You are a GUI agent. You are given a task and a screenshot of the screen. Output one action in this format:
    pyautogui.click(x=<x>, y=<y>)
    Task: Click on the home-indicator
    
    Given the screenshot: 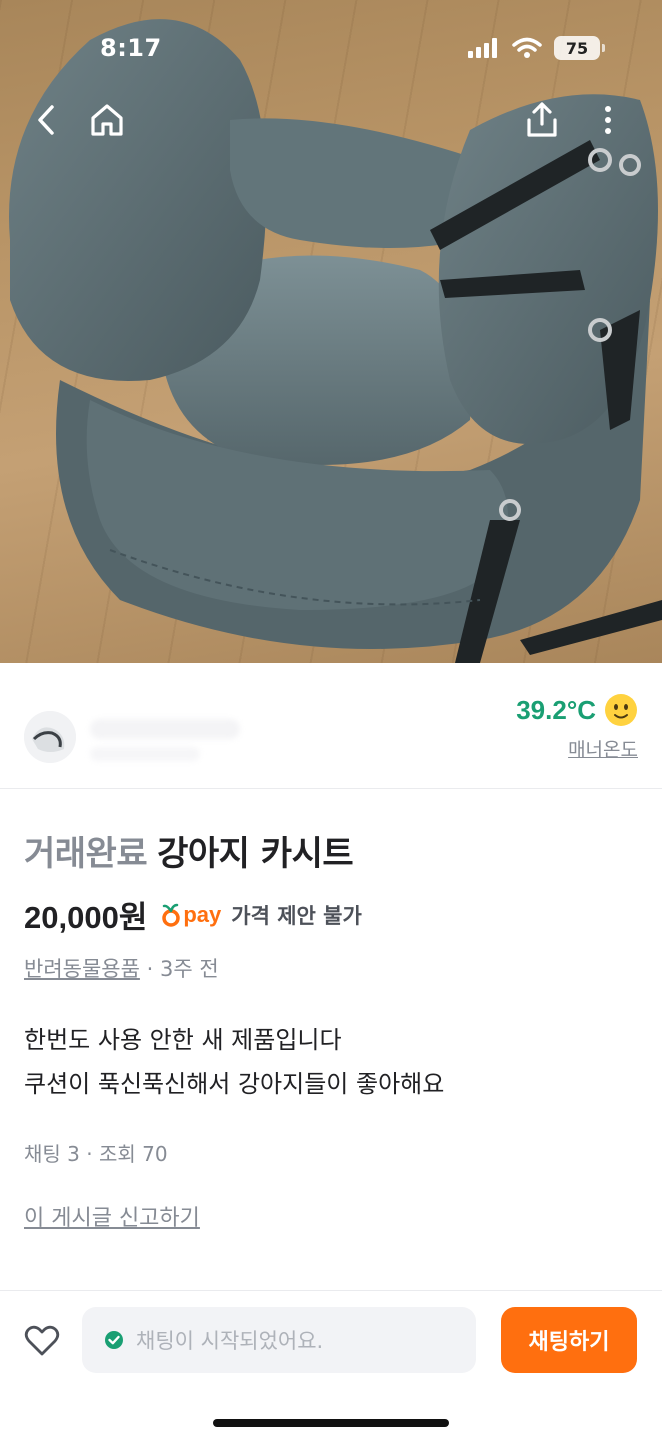 What is the action you would take?
    pyautogui.click(x=331, y=1423)
    